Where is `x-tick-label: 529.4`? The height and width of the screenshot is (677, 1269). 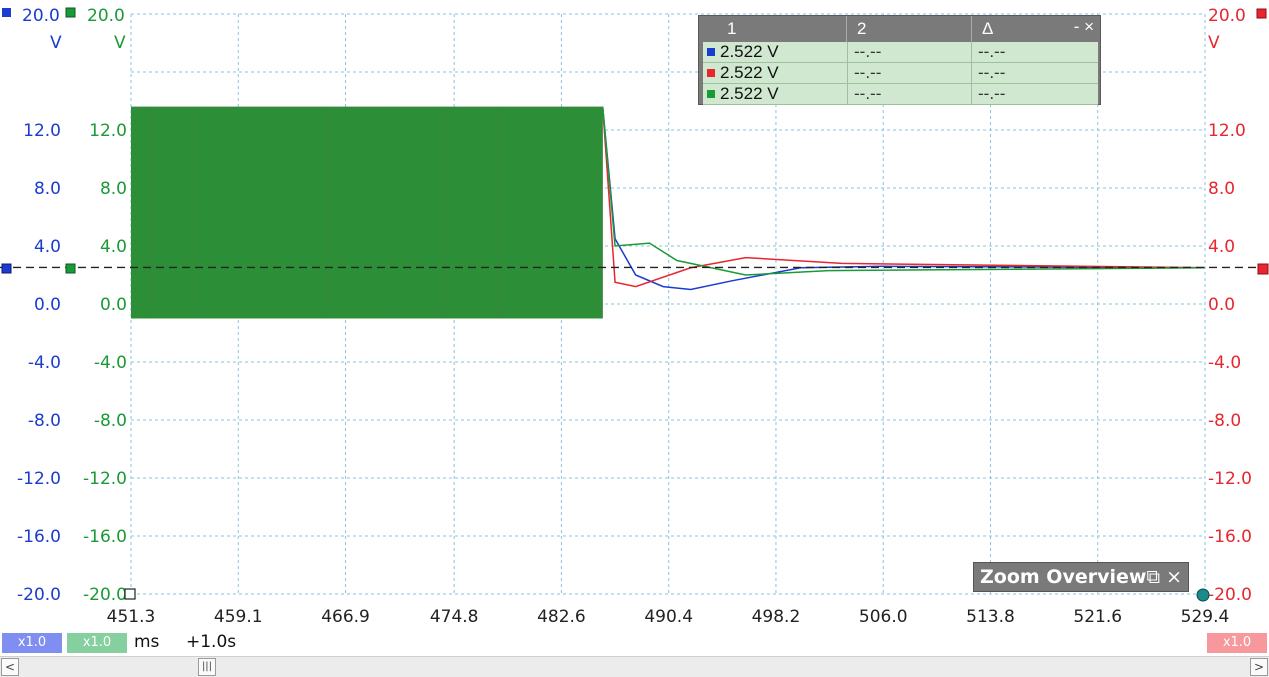 x-tick-label: 529.4 is located at coordinates (1205, 617).